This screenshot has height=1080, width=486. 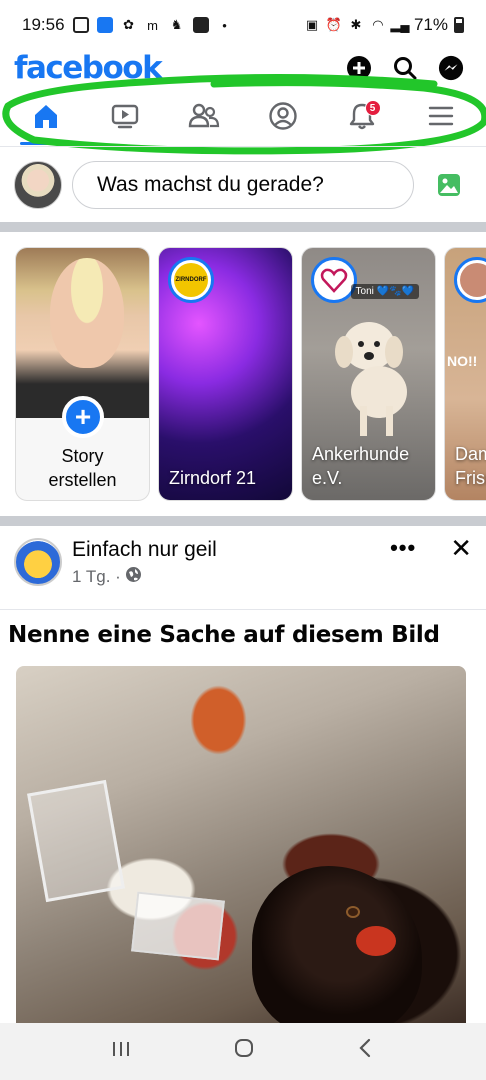 What do you see at coordinates (470, 454) in the screenshot?
I see `story-name-line1: Dam` at bounding box center [470, 454].